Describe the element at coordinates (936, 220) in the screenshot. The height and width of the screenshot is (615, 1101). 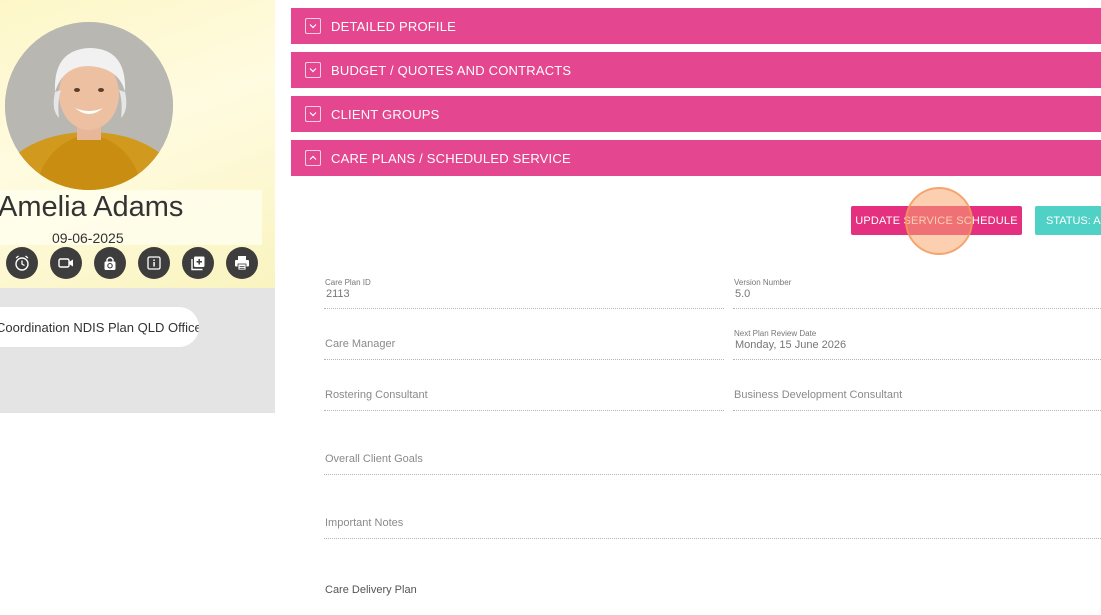
I see `update-service-schedule-button: UPDATE SERVICE SCHEDULE` at that location.